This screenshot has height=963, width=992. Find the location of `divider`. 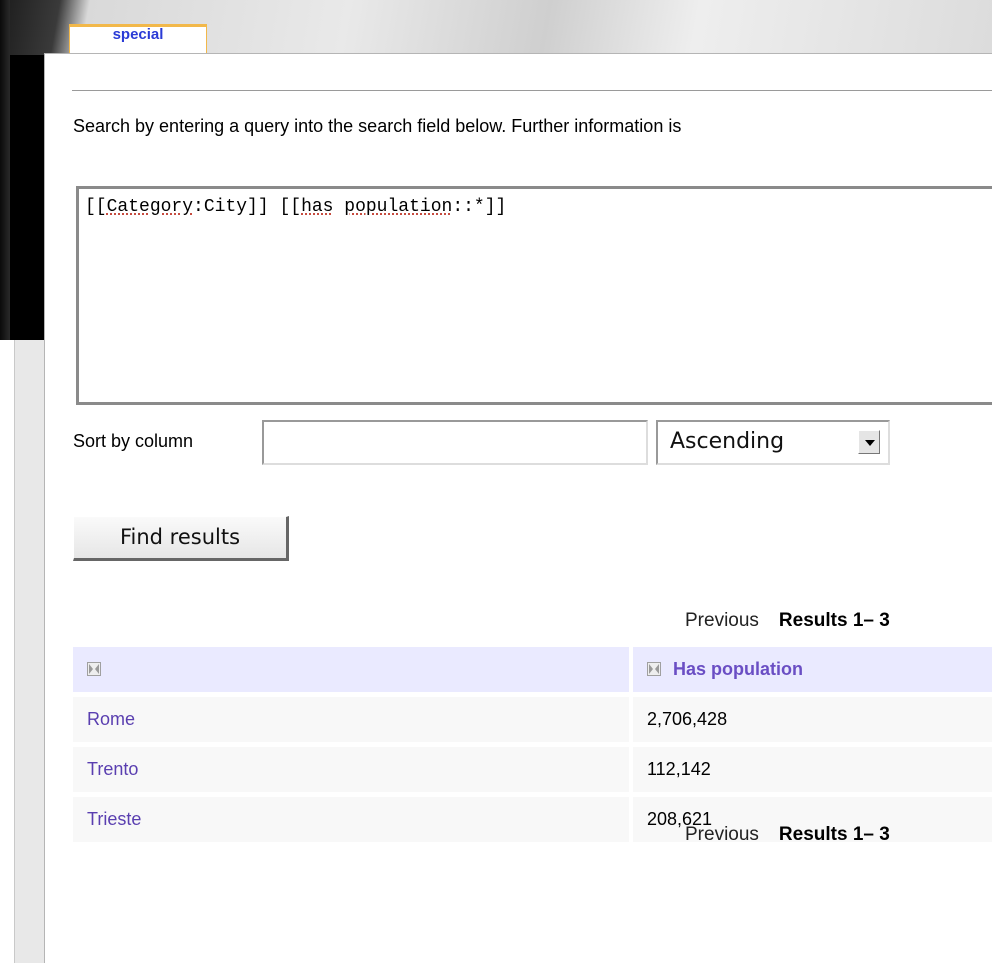

divider is located at coordinates (532, 90).